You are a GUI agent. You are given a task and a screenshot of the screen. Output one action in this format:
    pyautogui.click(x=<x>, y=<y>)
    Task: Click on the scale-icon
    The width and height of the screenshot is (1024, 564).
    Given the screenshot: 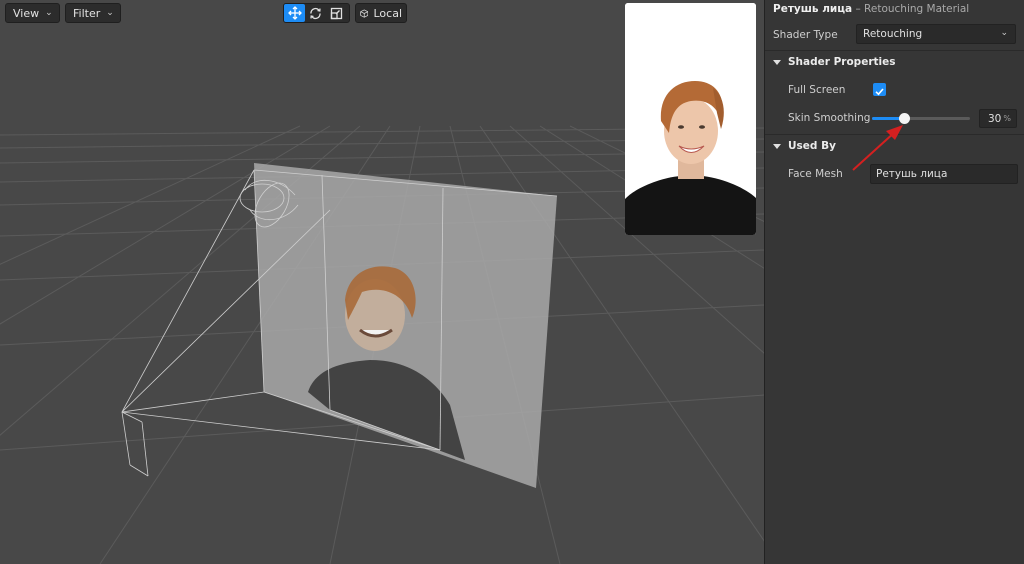 What is the action you would take?
    pyautogui.click(x=336, y=13)
    